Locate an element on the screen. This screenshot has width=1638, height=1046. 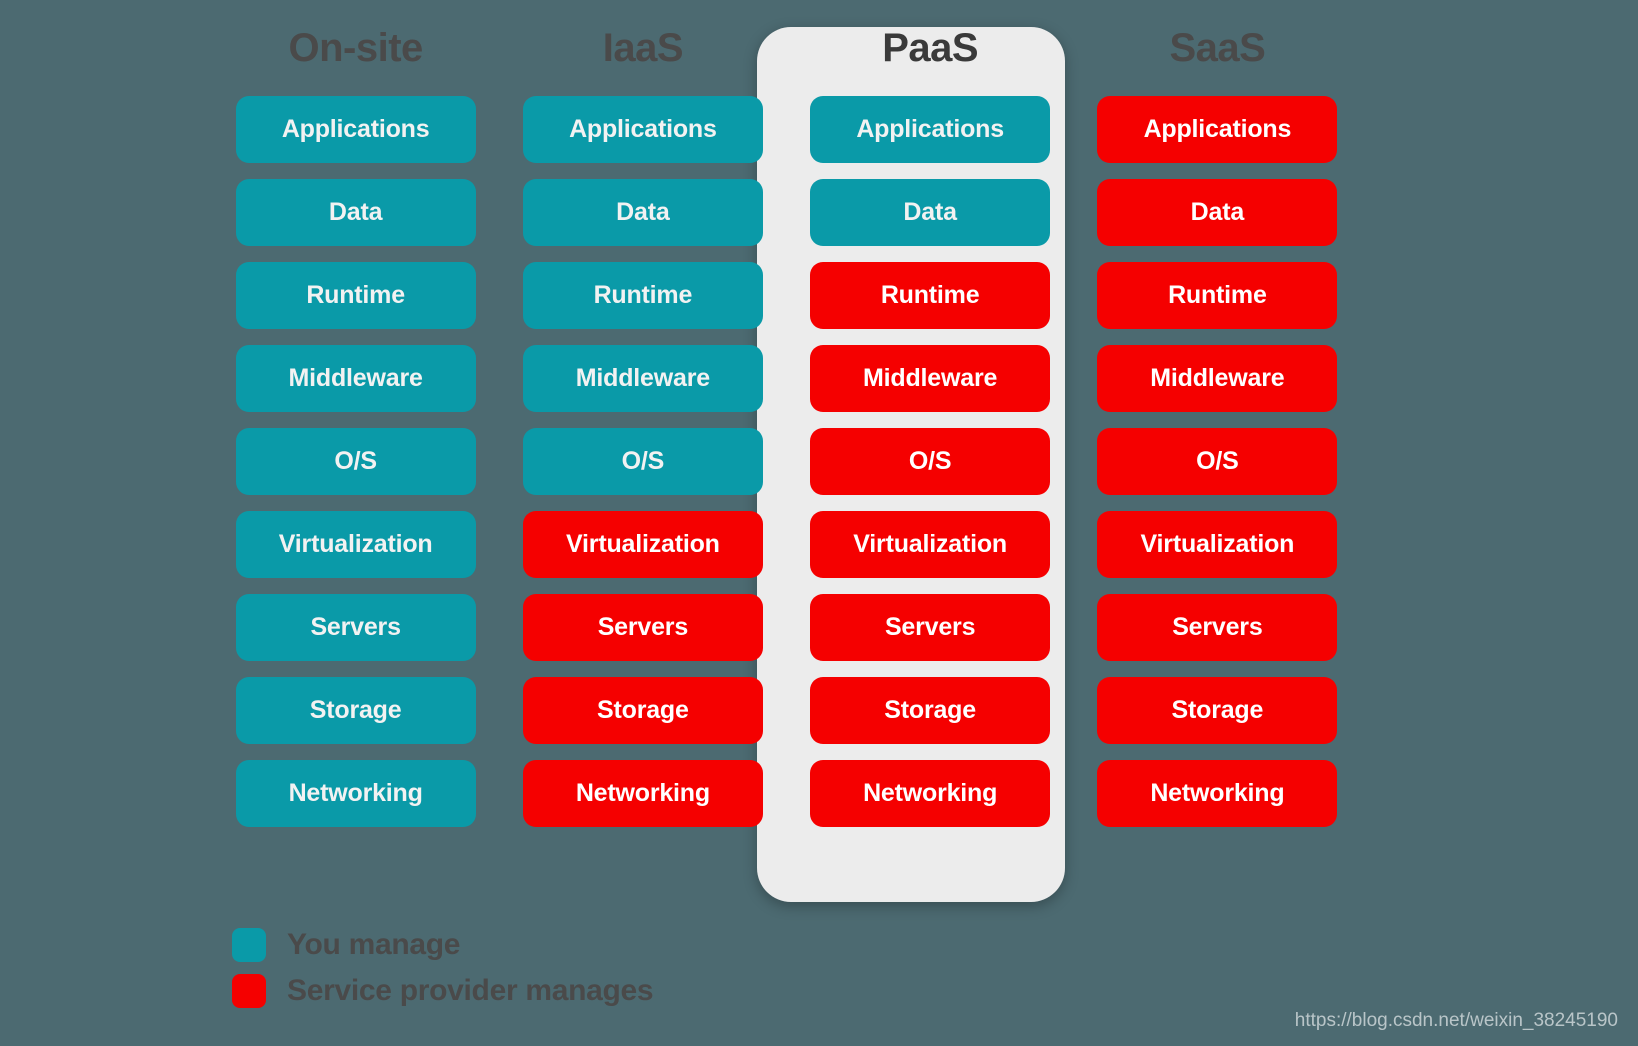
legend: You manage Service provider manages is located at coordinates (443, 968).